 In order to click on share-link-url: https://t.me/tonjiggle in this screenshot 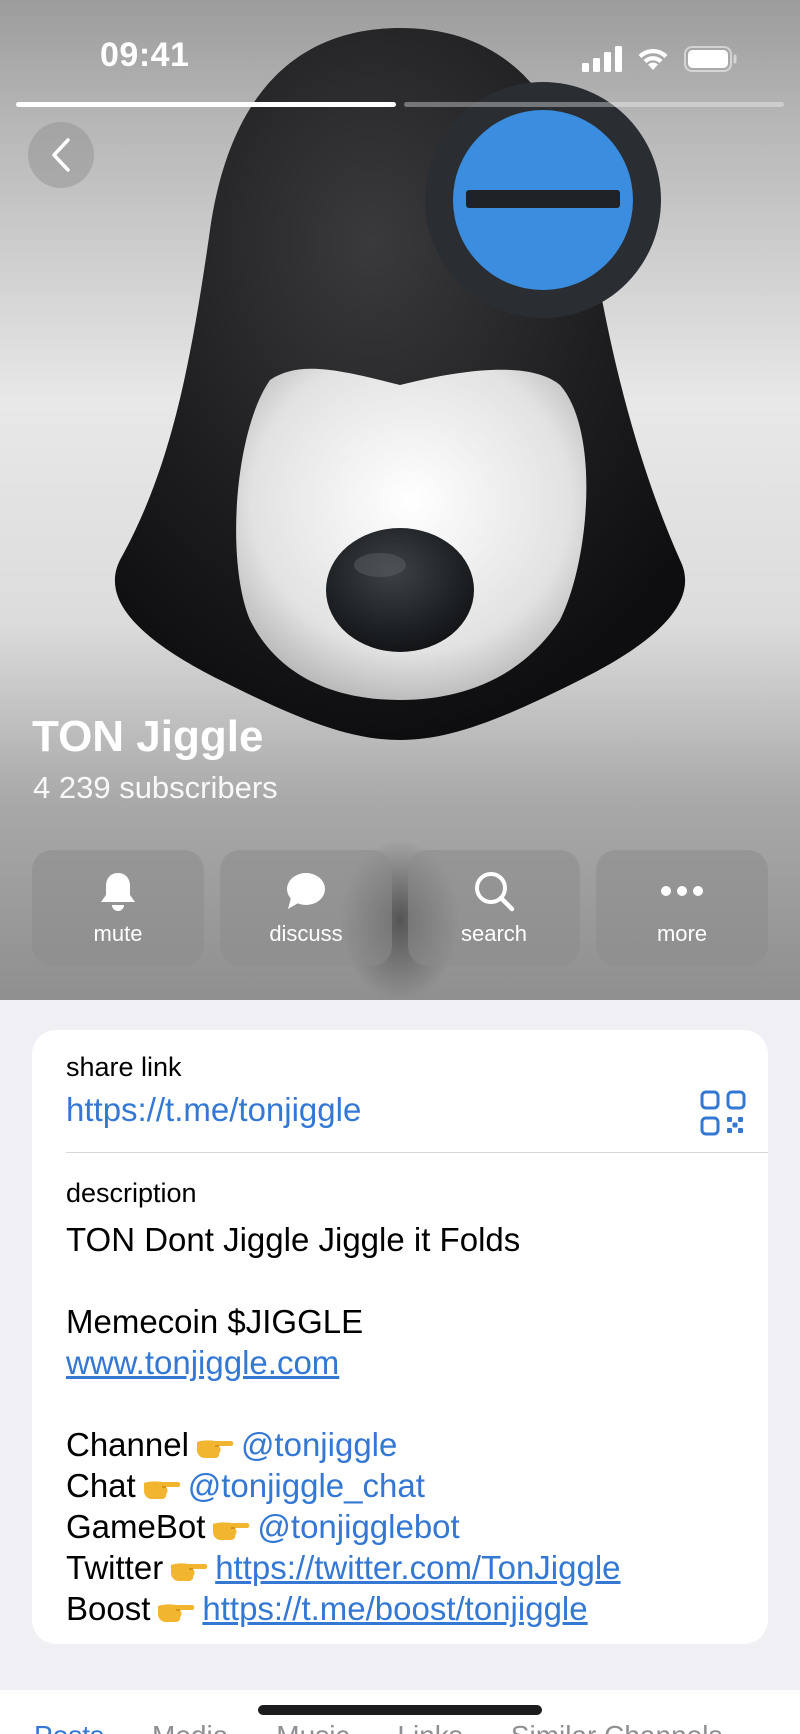, I will do `click(406, 1110)`.